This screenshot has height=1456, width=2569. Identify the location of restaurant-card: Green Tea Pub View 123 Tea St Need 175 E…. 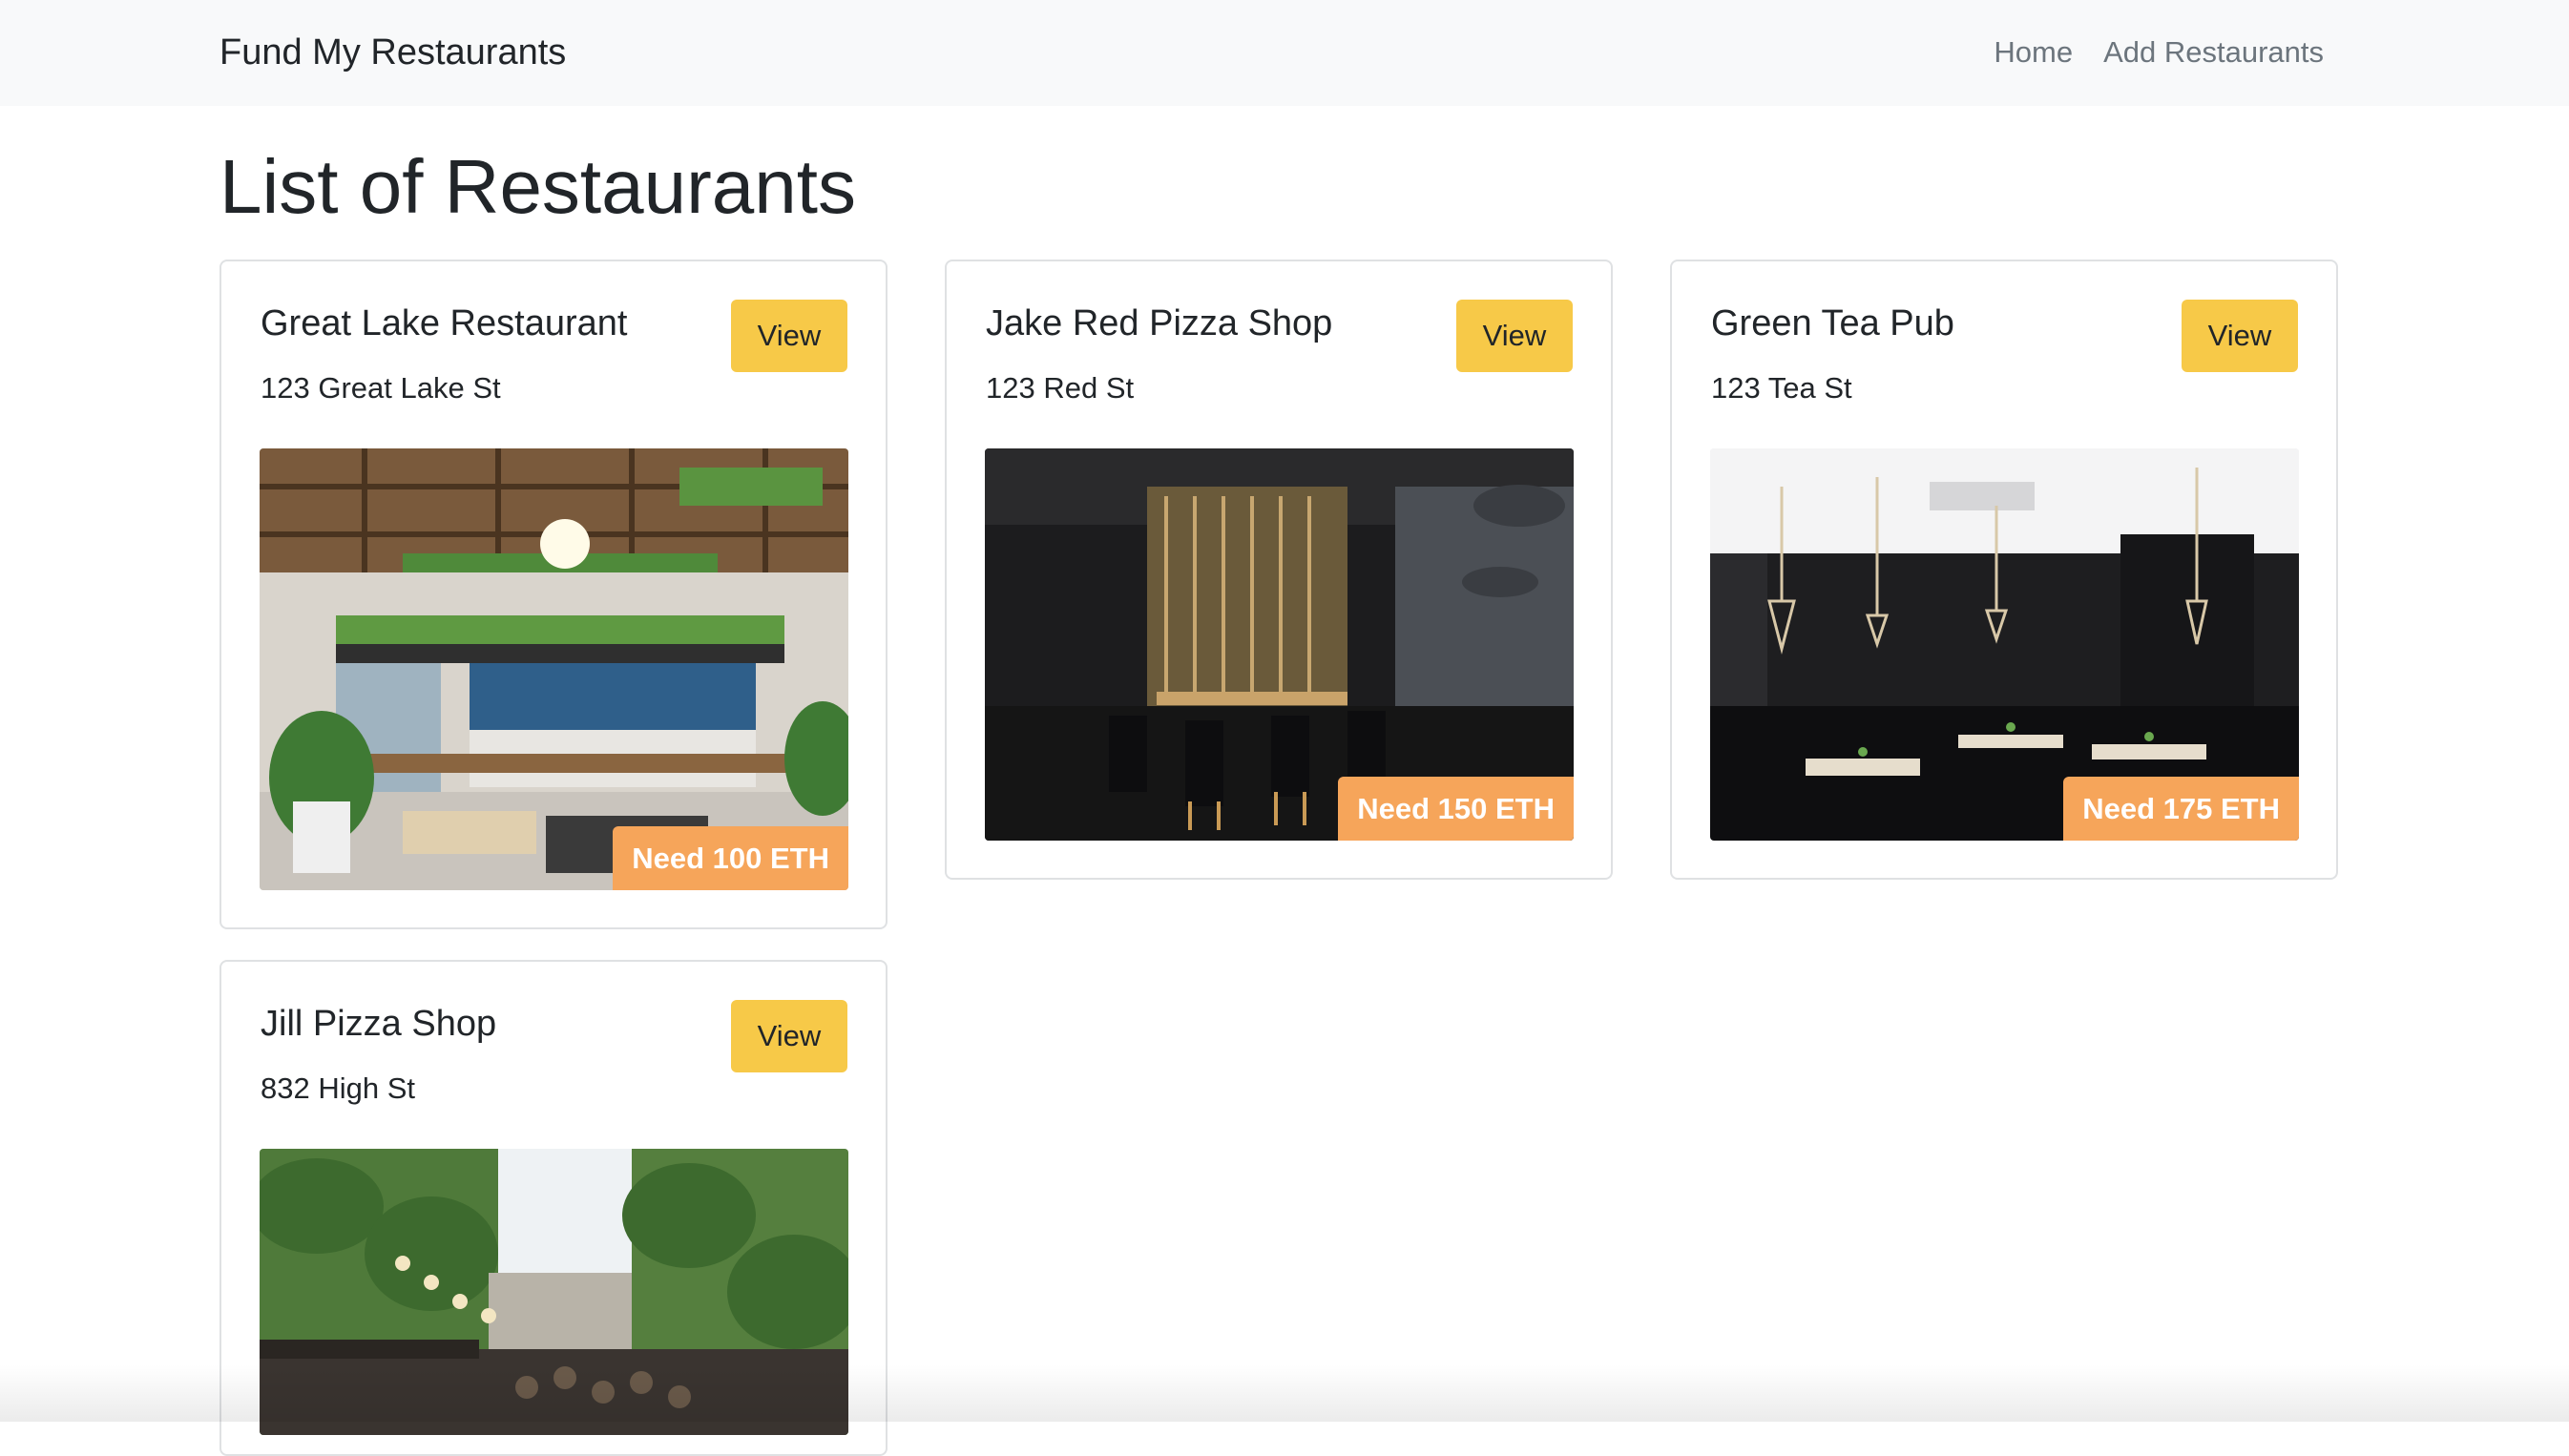
(2004, 570).